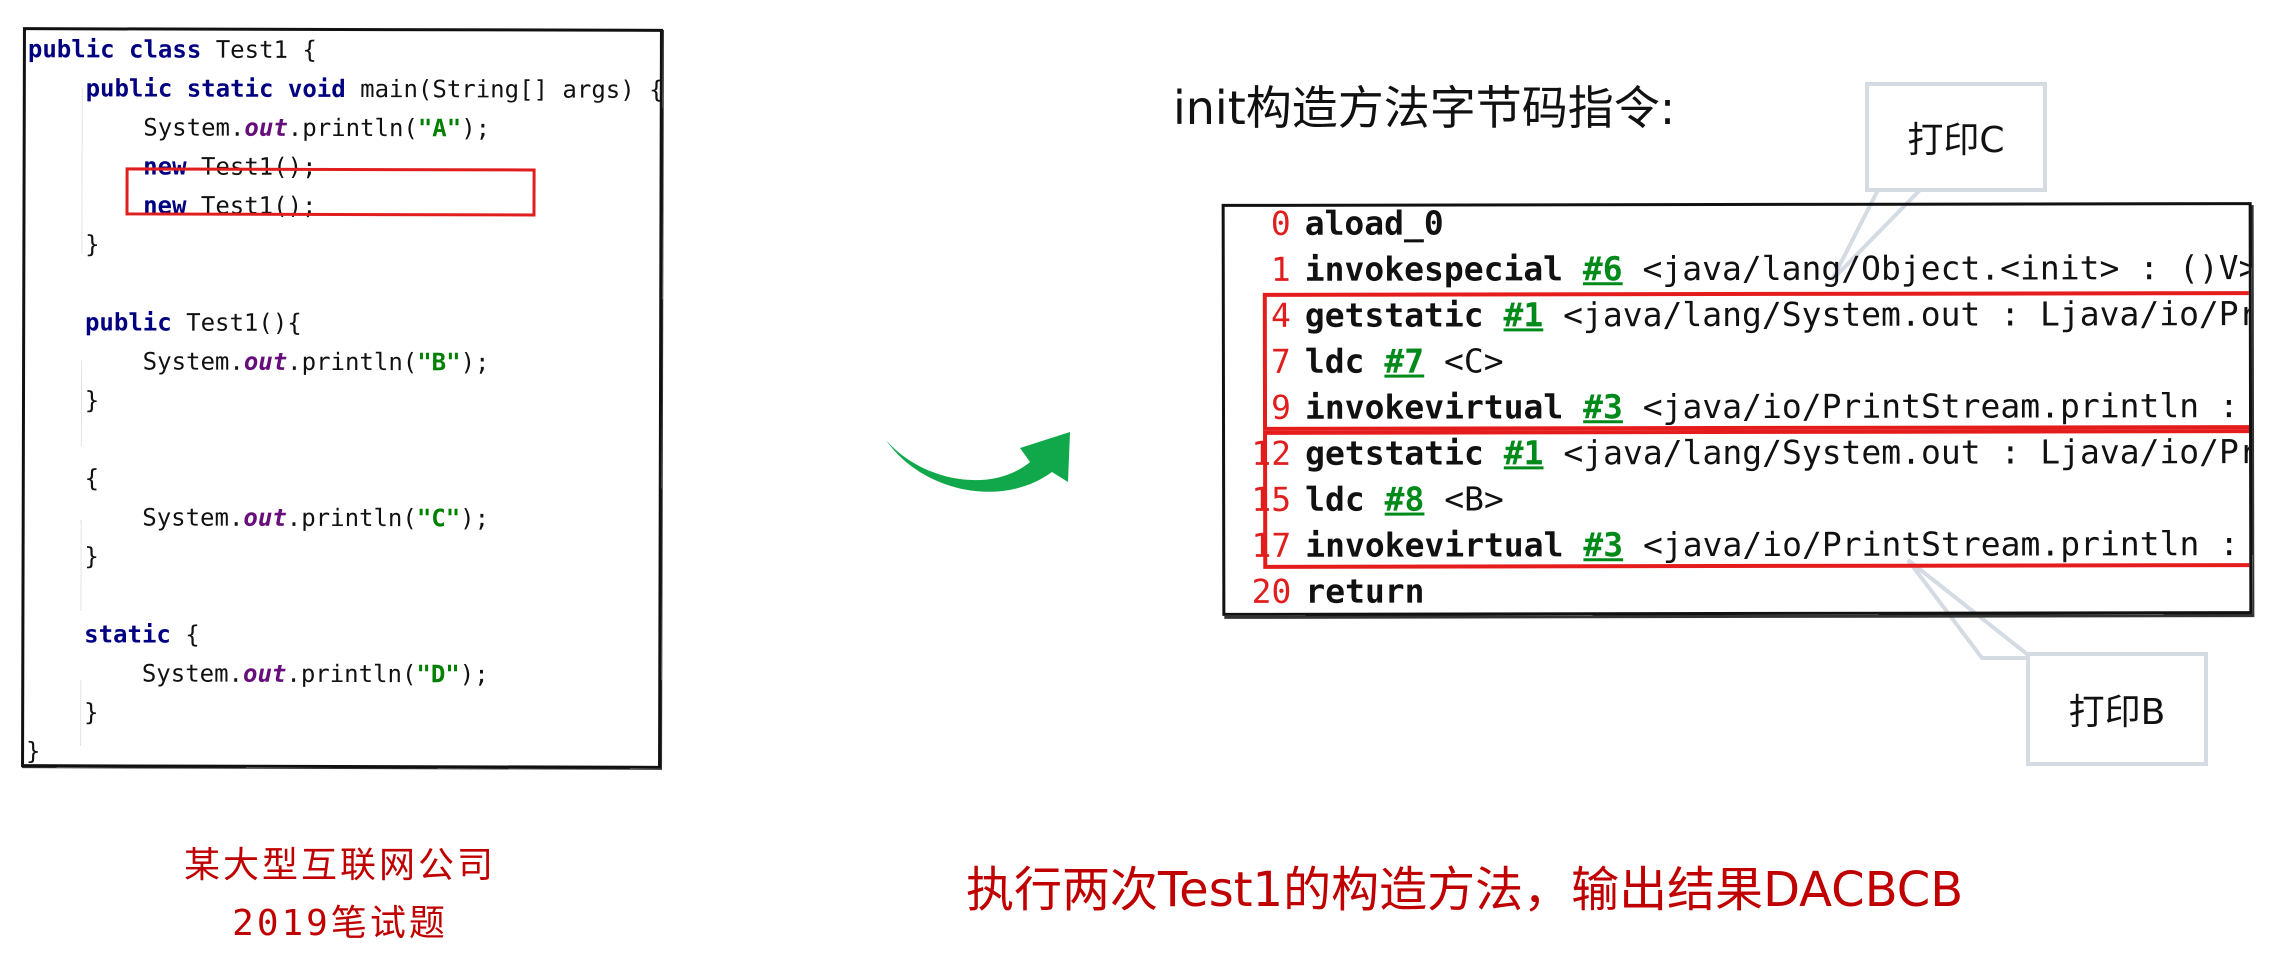 The width and height of the screenshot is (2270, 972). What do you see at coordinates (1365, 591) in the screenshot?
I see `bytecode-opcode: return` at bounding box center [1365, 591].